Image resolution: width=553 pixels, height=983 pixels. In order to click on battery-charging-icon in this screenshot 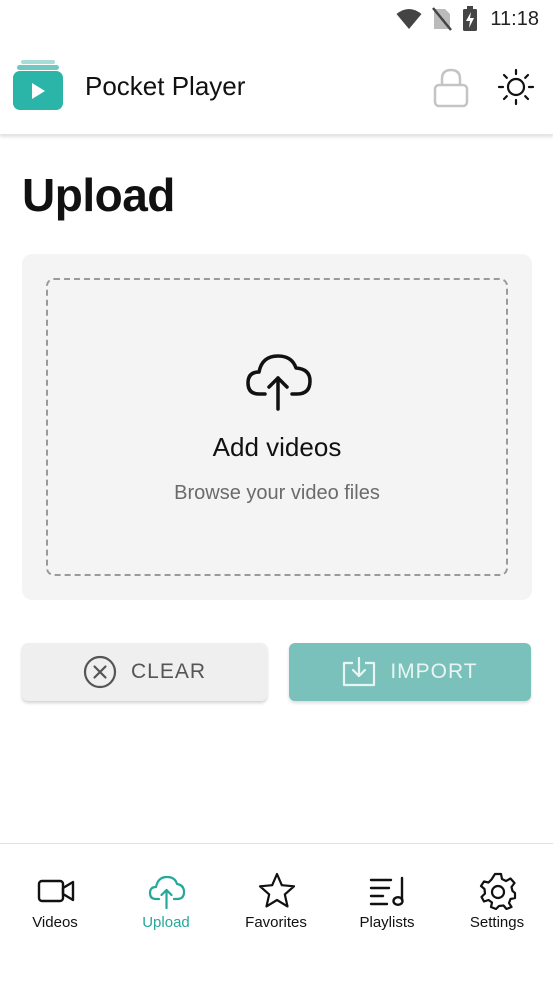, I will do `click(470, 18)`.